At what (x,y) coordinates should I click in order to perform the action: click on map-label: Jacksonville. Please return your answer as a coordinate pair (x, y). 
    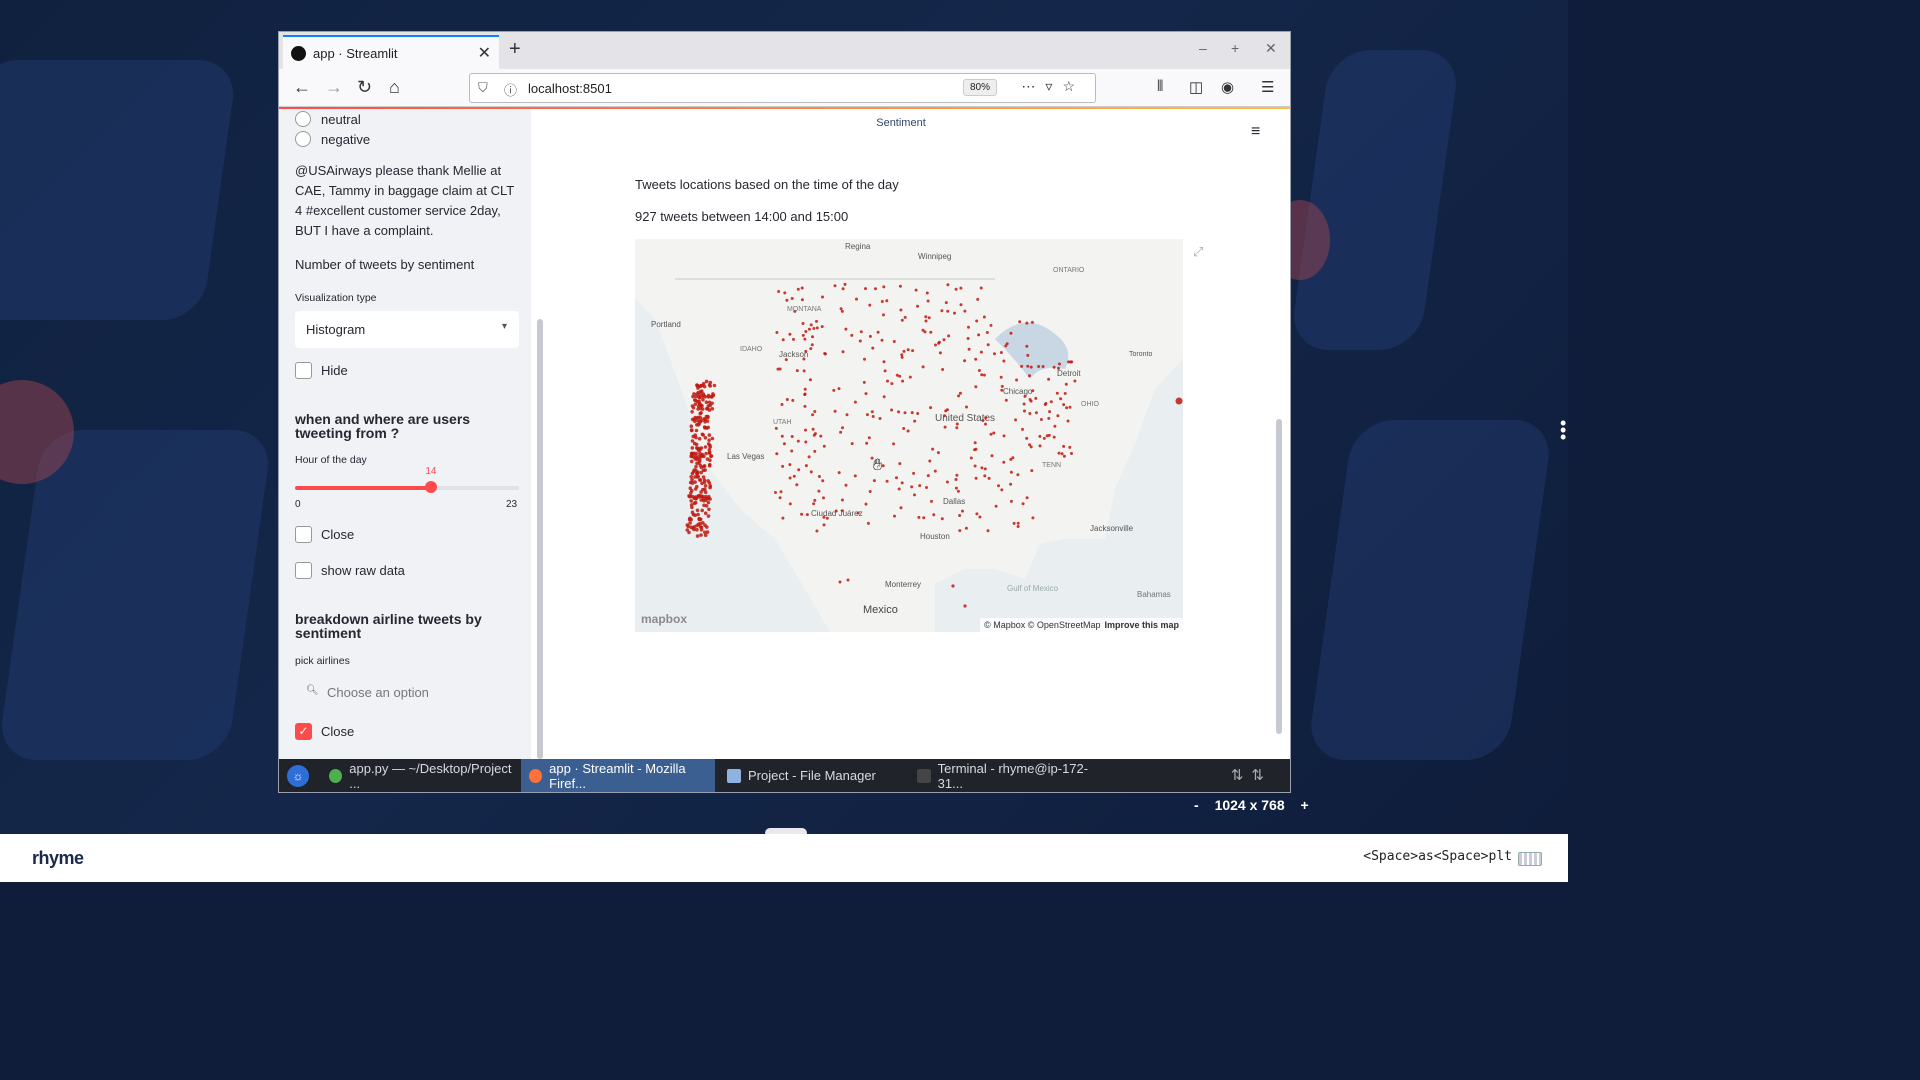
    Looking at the image, I should click on (1112, 528).